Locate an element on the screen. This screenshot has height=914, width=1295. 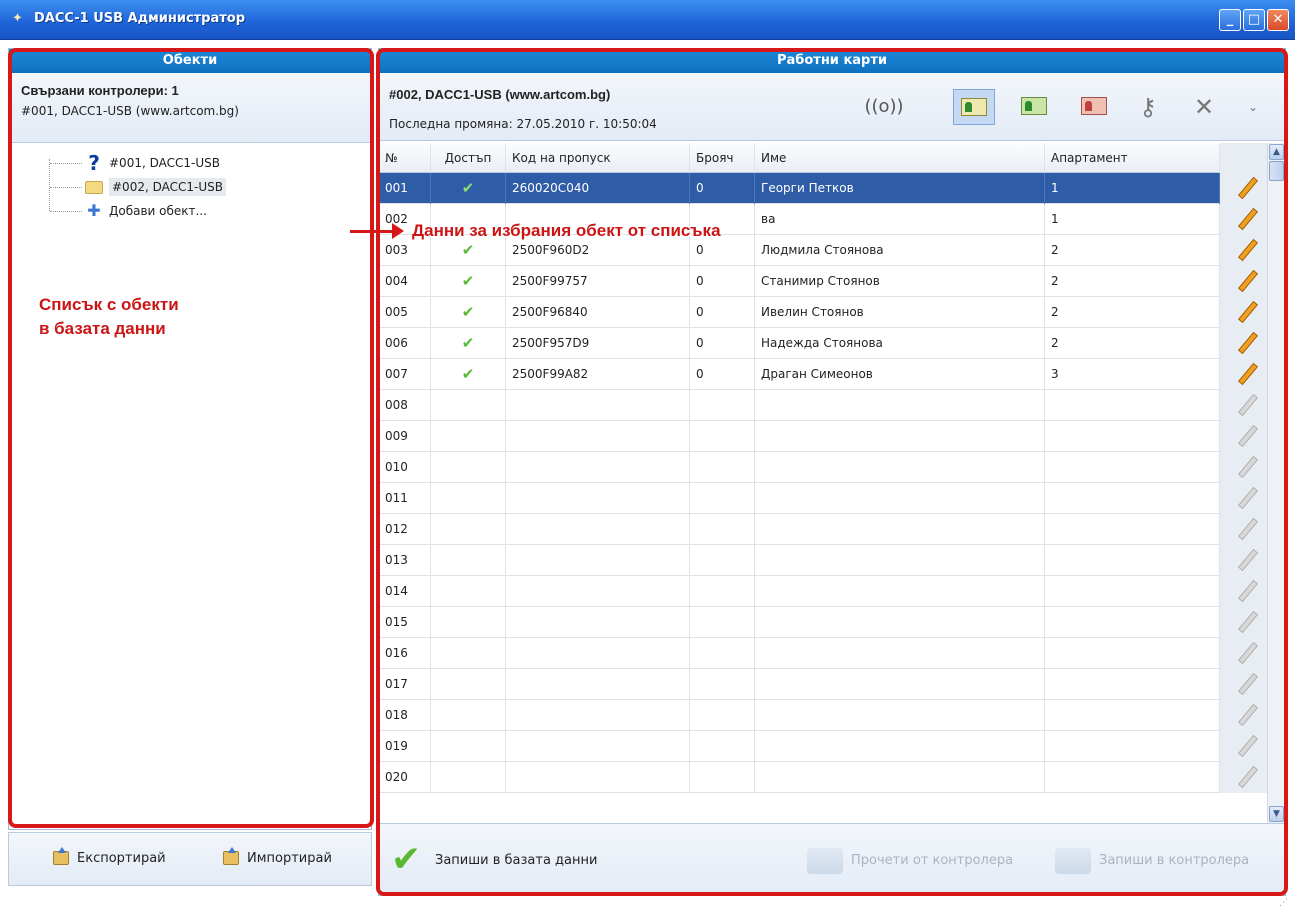
objects-footer: Експортирай Импортирай is located at coordinates (190, 859).